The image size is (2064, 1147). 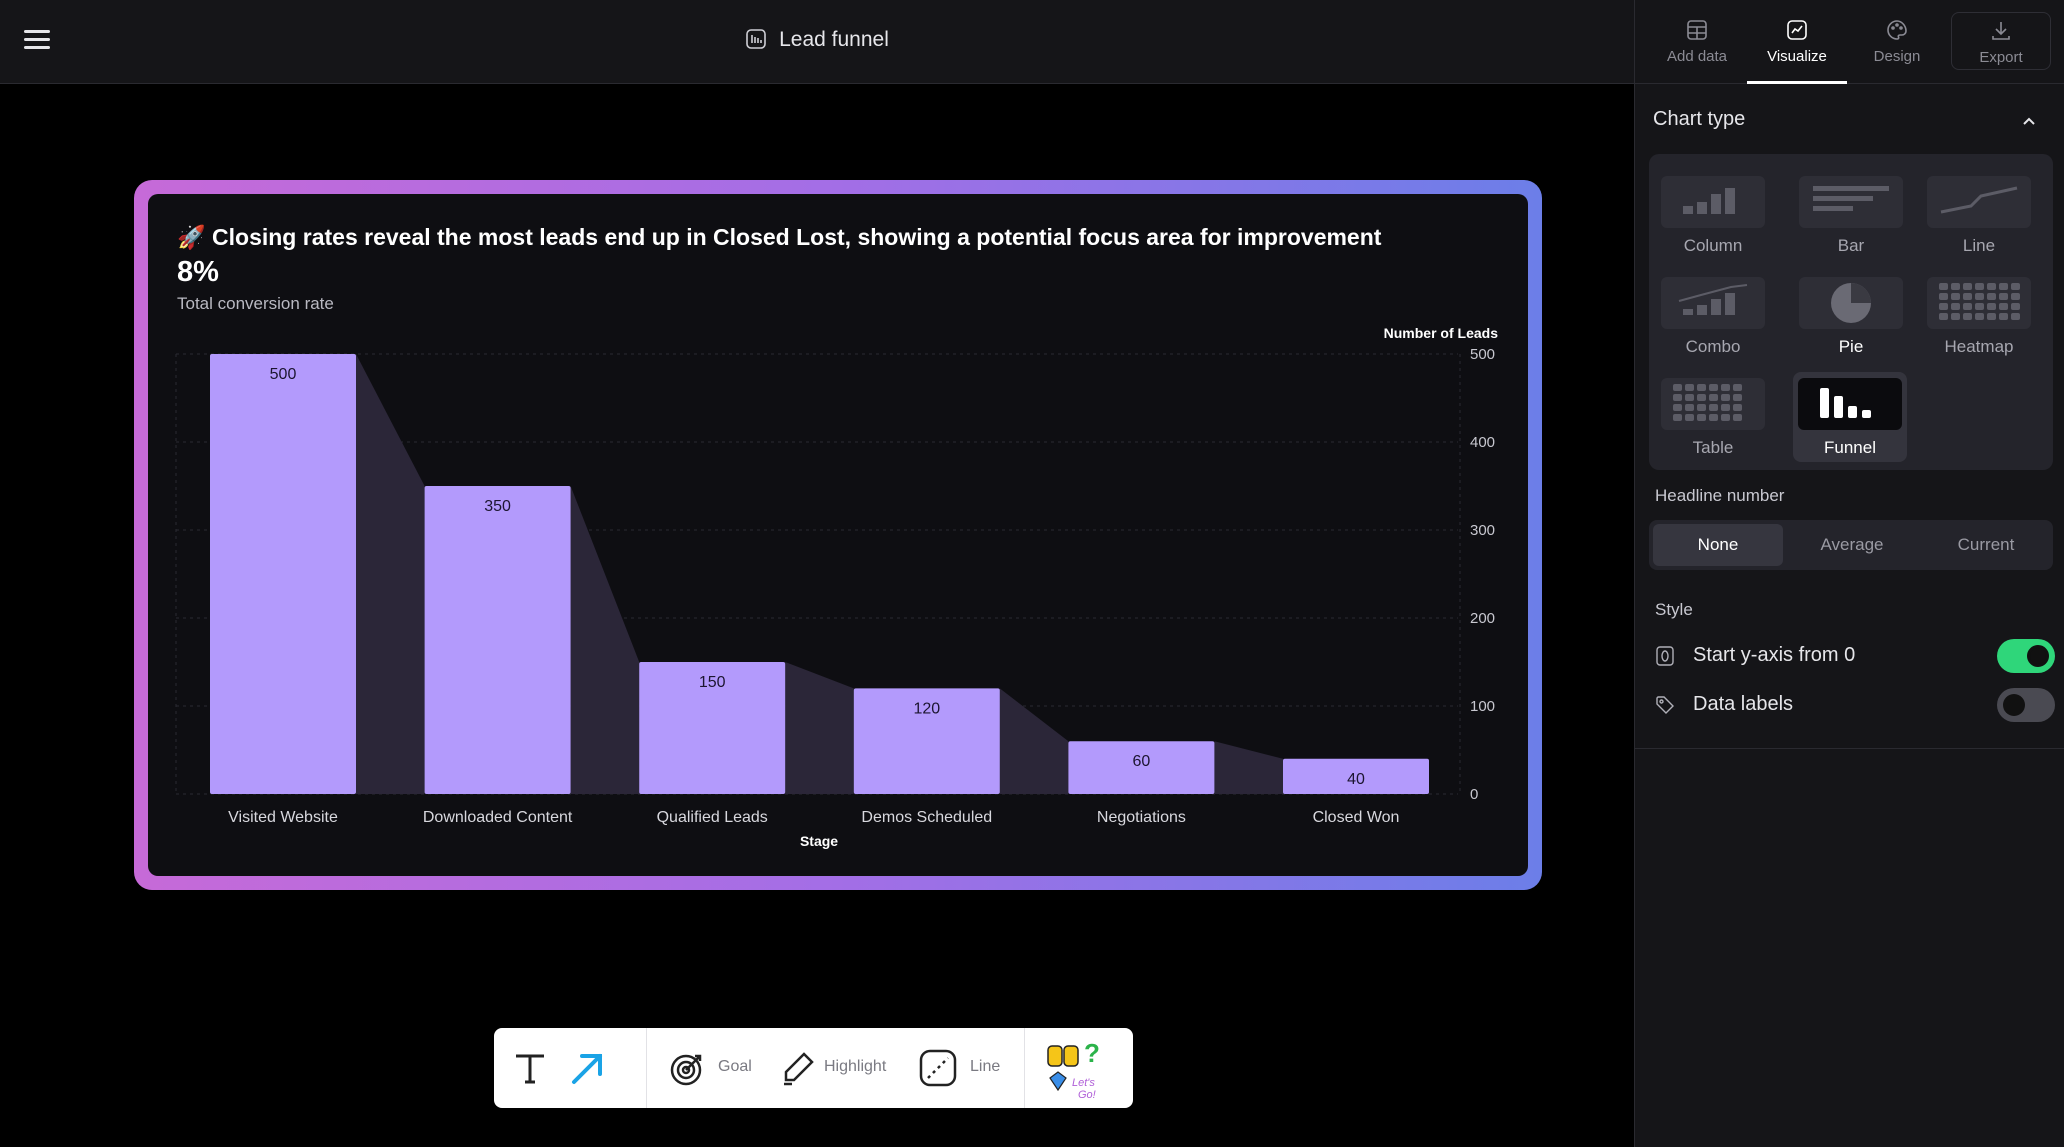 What do you see at coordinates (1482, 706) in the screenshot?
I see `y-tick-label: 100` at bounding box center [1482, 706].